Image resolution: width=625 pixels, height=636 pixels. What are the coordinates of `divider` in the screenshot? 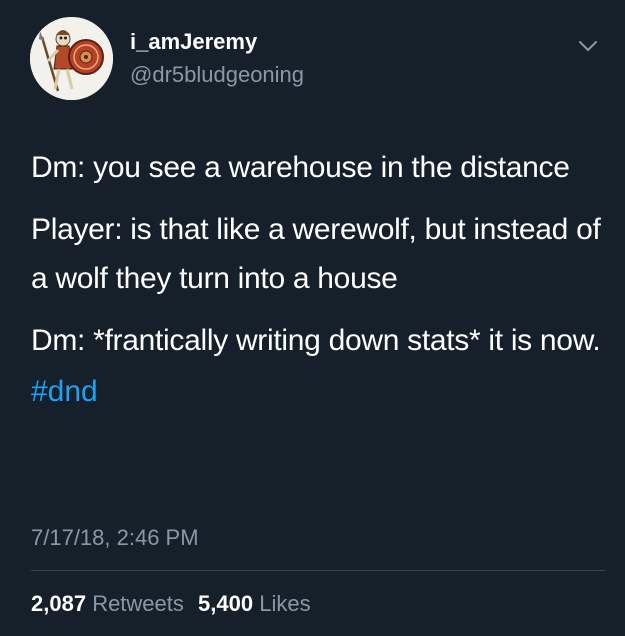 It's located at (318, 570).